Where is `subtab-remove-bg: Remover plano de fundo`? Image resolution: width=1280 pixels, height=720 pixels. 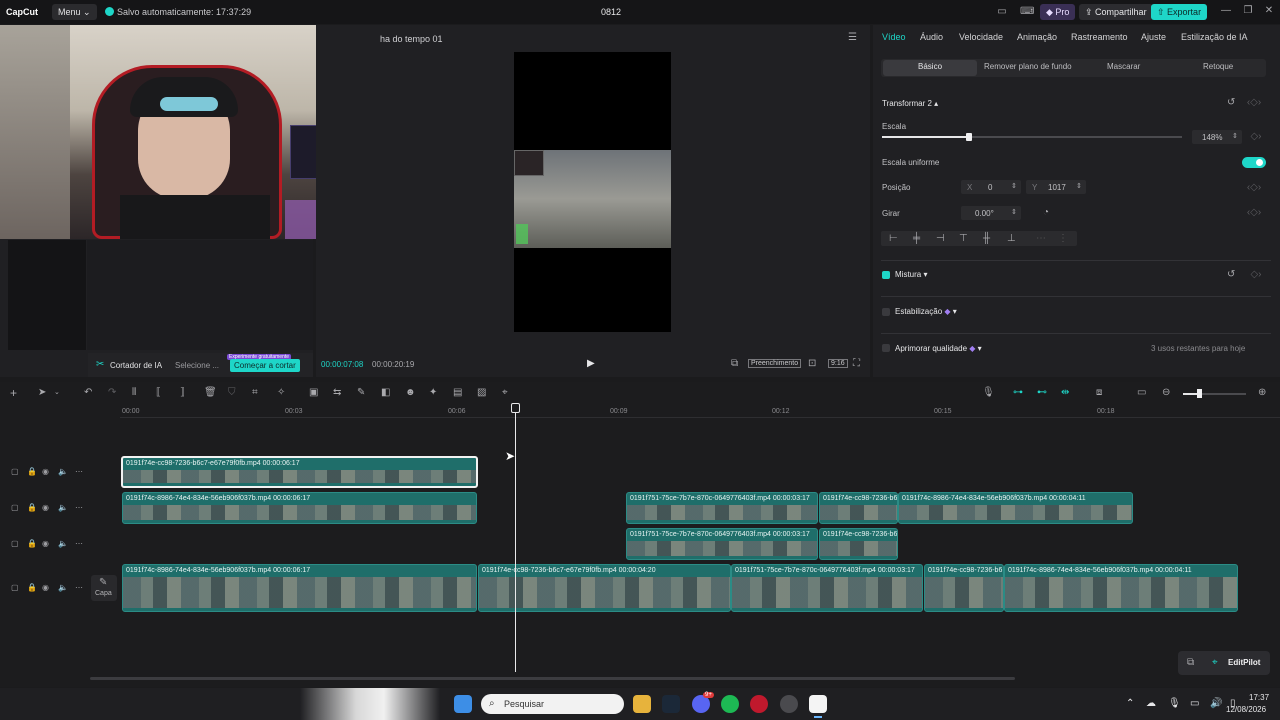 subtab-remove-bg: Remover plano de fundo is located at coordinates (1028, 66).